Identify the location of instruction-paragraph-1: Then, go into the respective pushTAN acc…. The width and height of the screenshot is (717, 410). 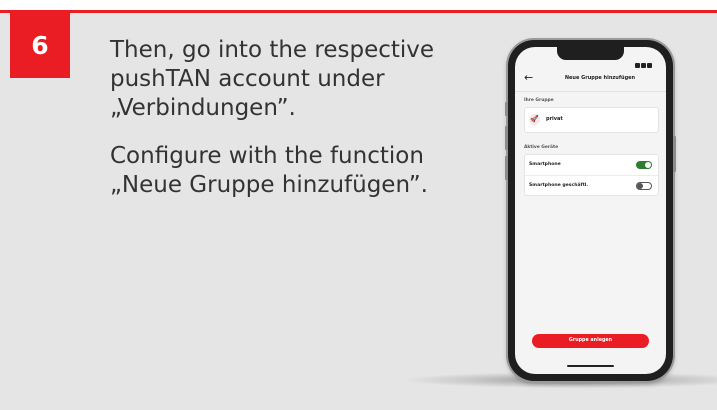
(272, 79).